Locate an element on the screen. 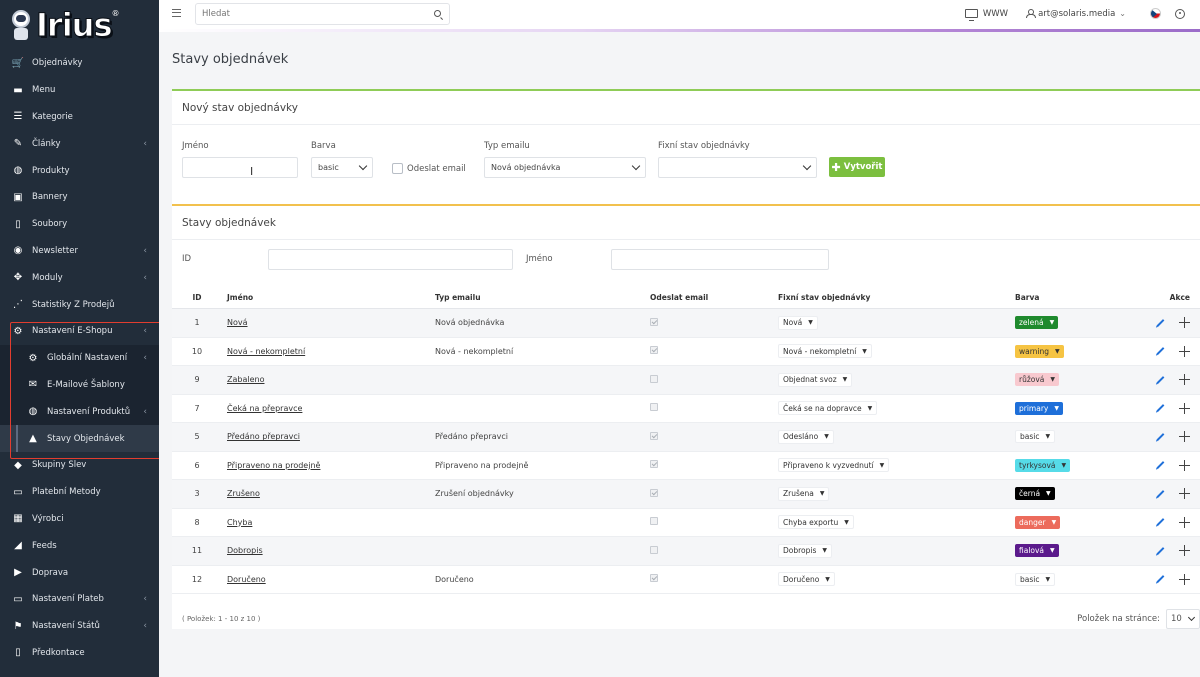 This screenshot has width=1200, height=677. fixed-state-dropdown: Odesláno ▼ is located at coordinates (806, 436).